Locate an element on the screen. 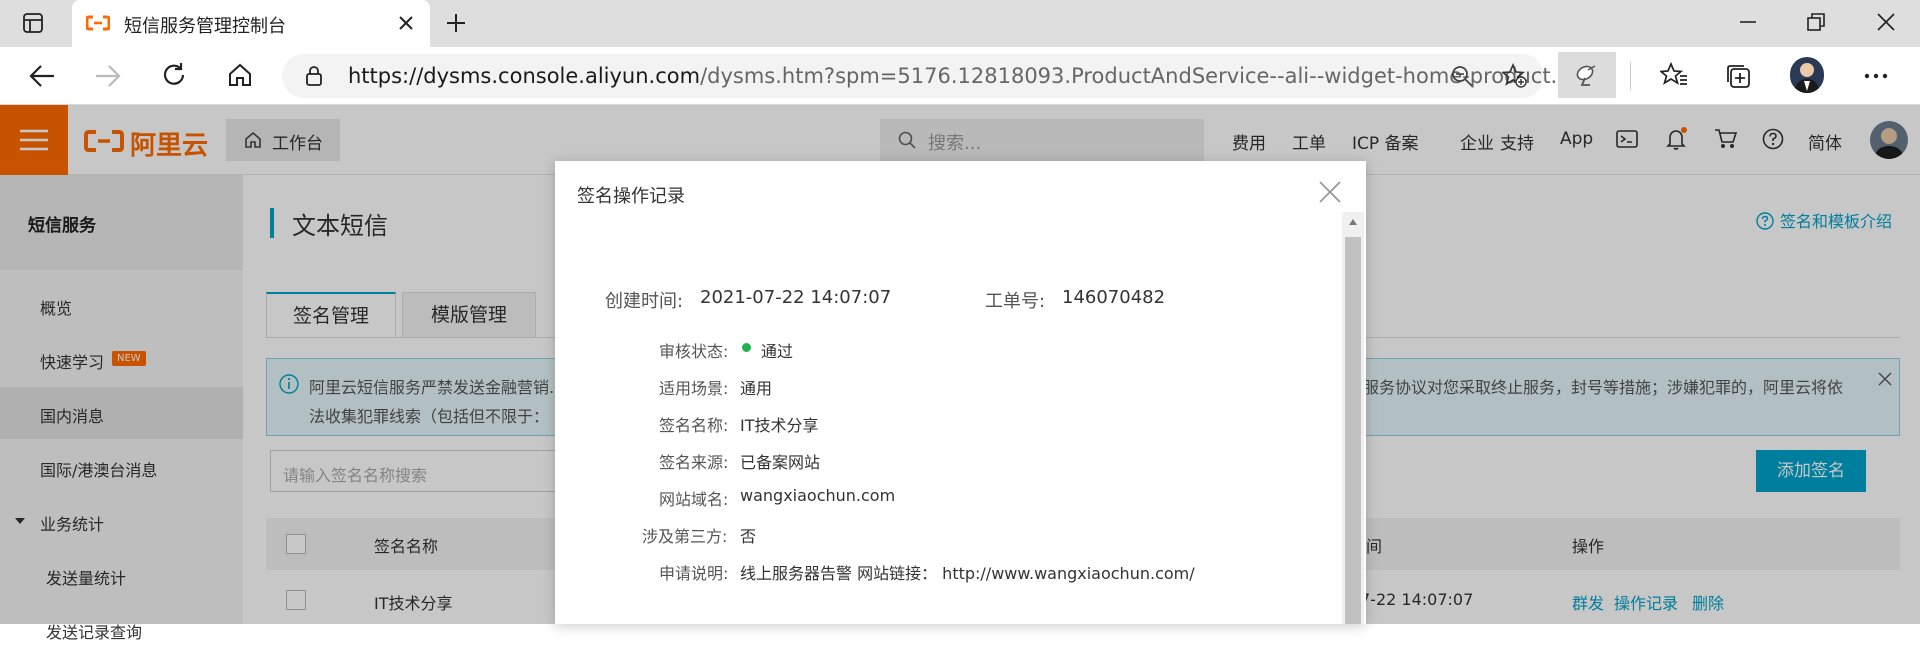  back-icon is located at coordinates (42, 76).